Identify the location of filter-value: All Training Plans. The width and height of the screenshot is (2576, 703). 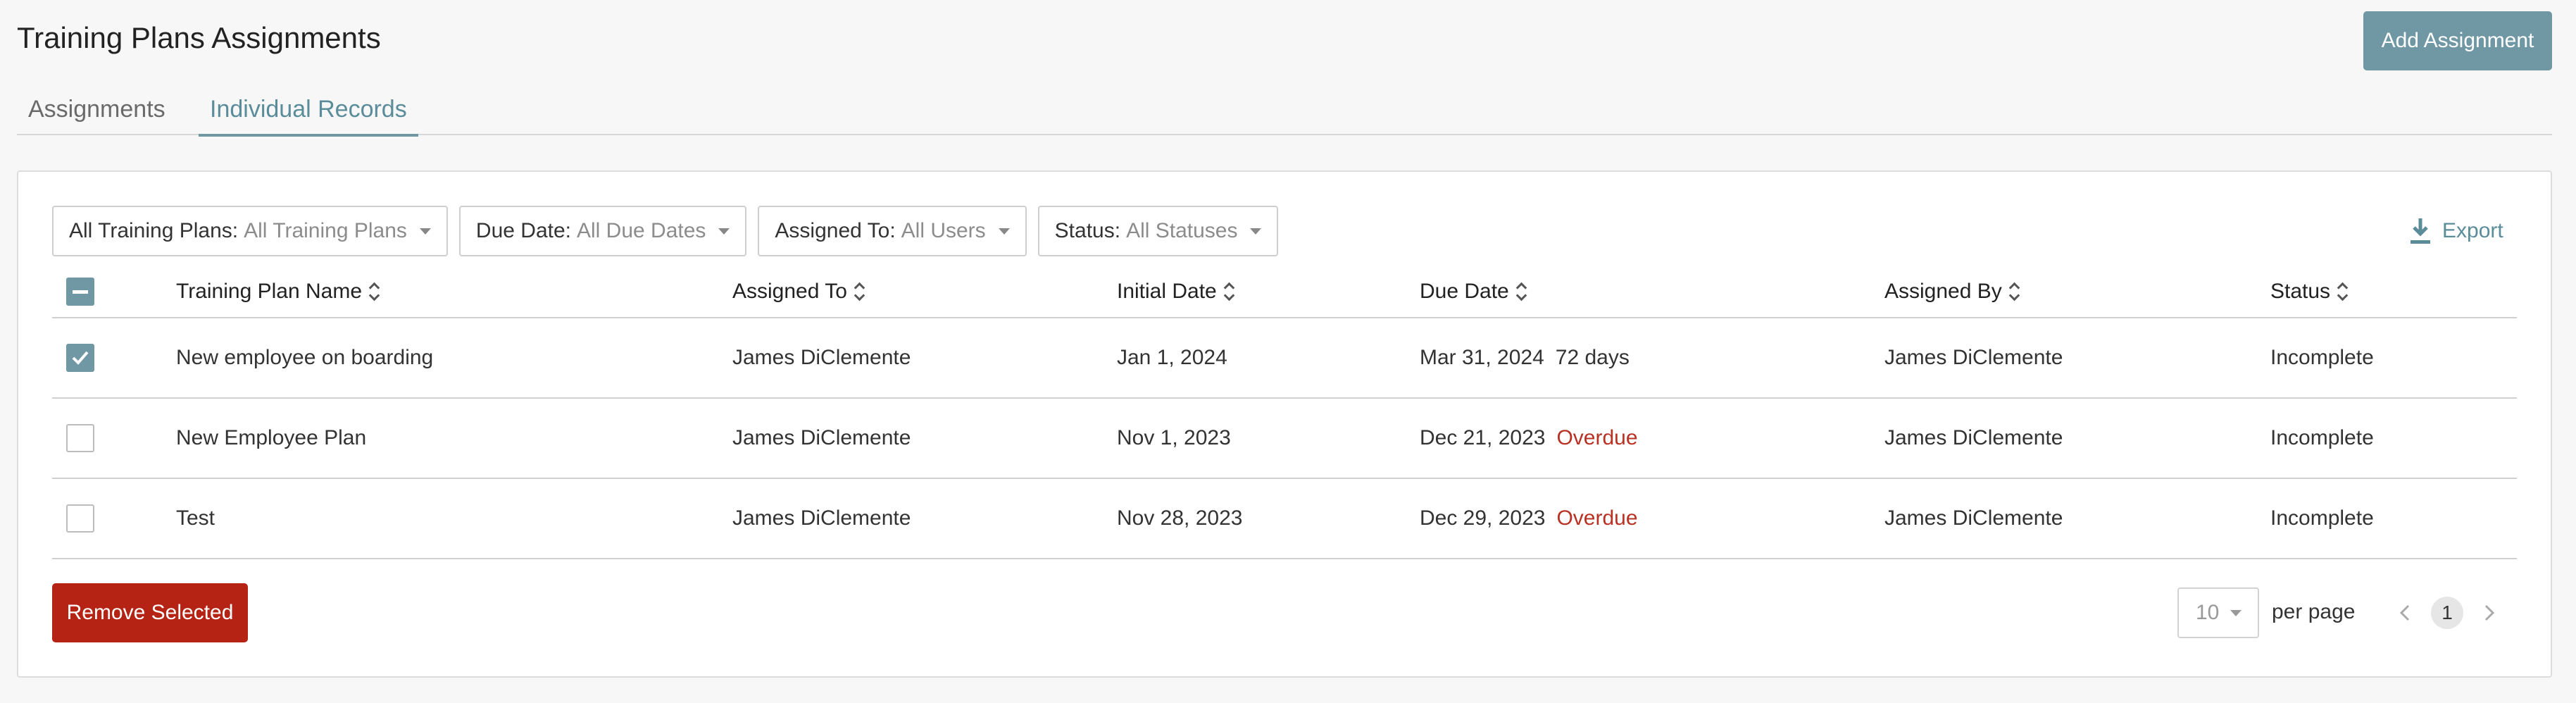
(325, 230).